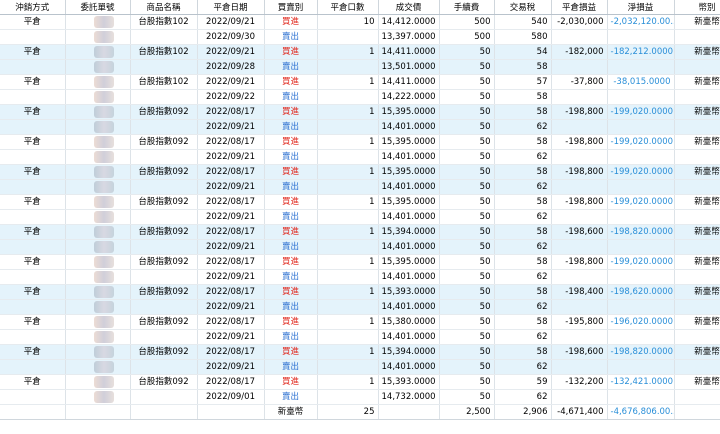 The image size is (720, 434). What do you see at coordinates (409, 7) in the screenshot?
I see `col-header-price: 成交價` at bounding box center [409, 7].